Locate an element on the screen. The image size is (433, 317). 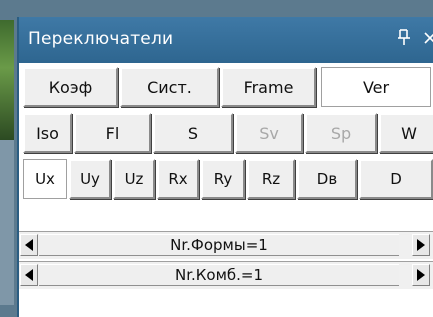
display-button-row: Iso Fl S Sv Sp W is located at coordinates (226, 133).